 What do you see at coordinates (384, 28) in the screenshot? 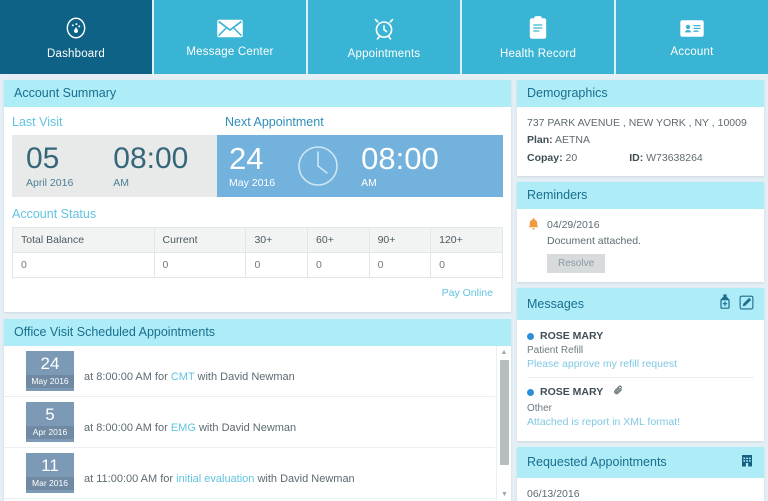
I see `alarm-clock-icon` at bounding box center [384, 28].